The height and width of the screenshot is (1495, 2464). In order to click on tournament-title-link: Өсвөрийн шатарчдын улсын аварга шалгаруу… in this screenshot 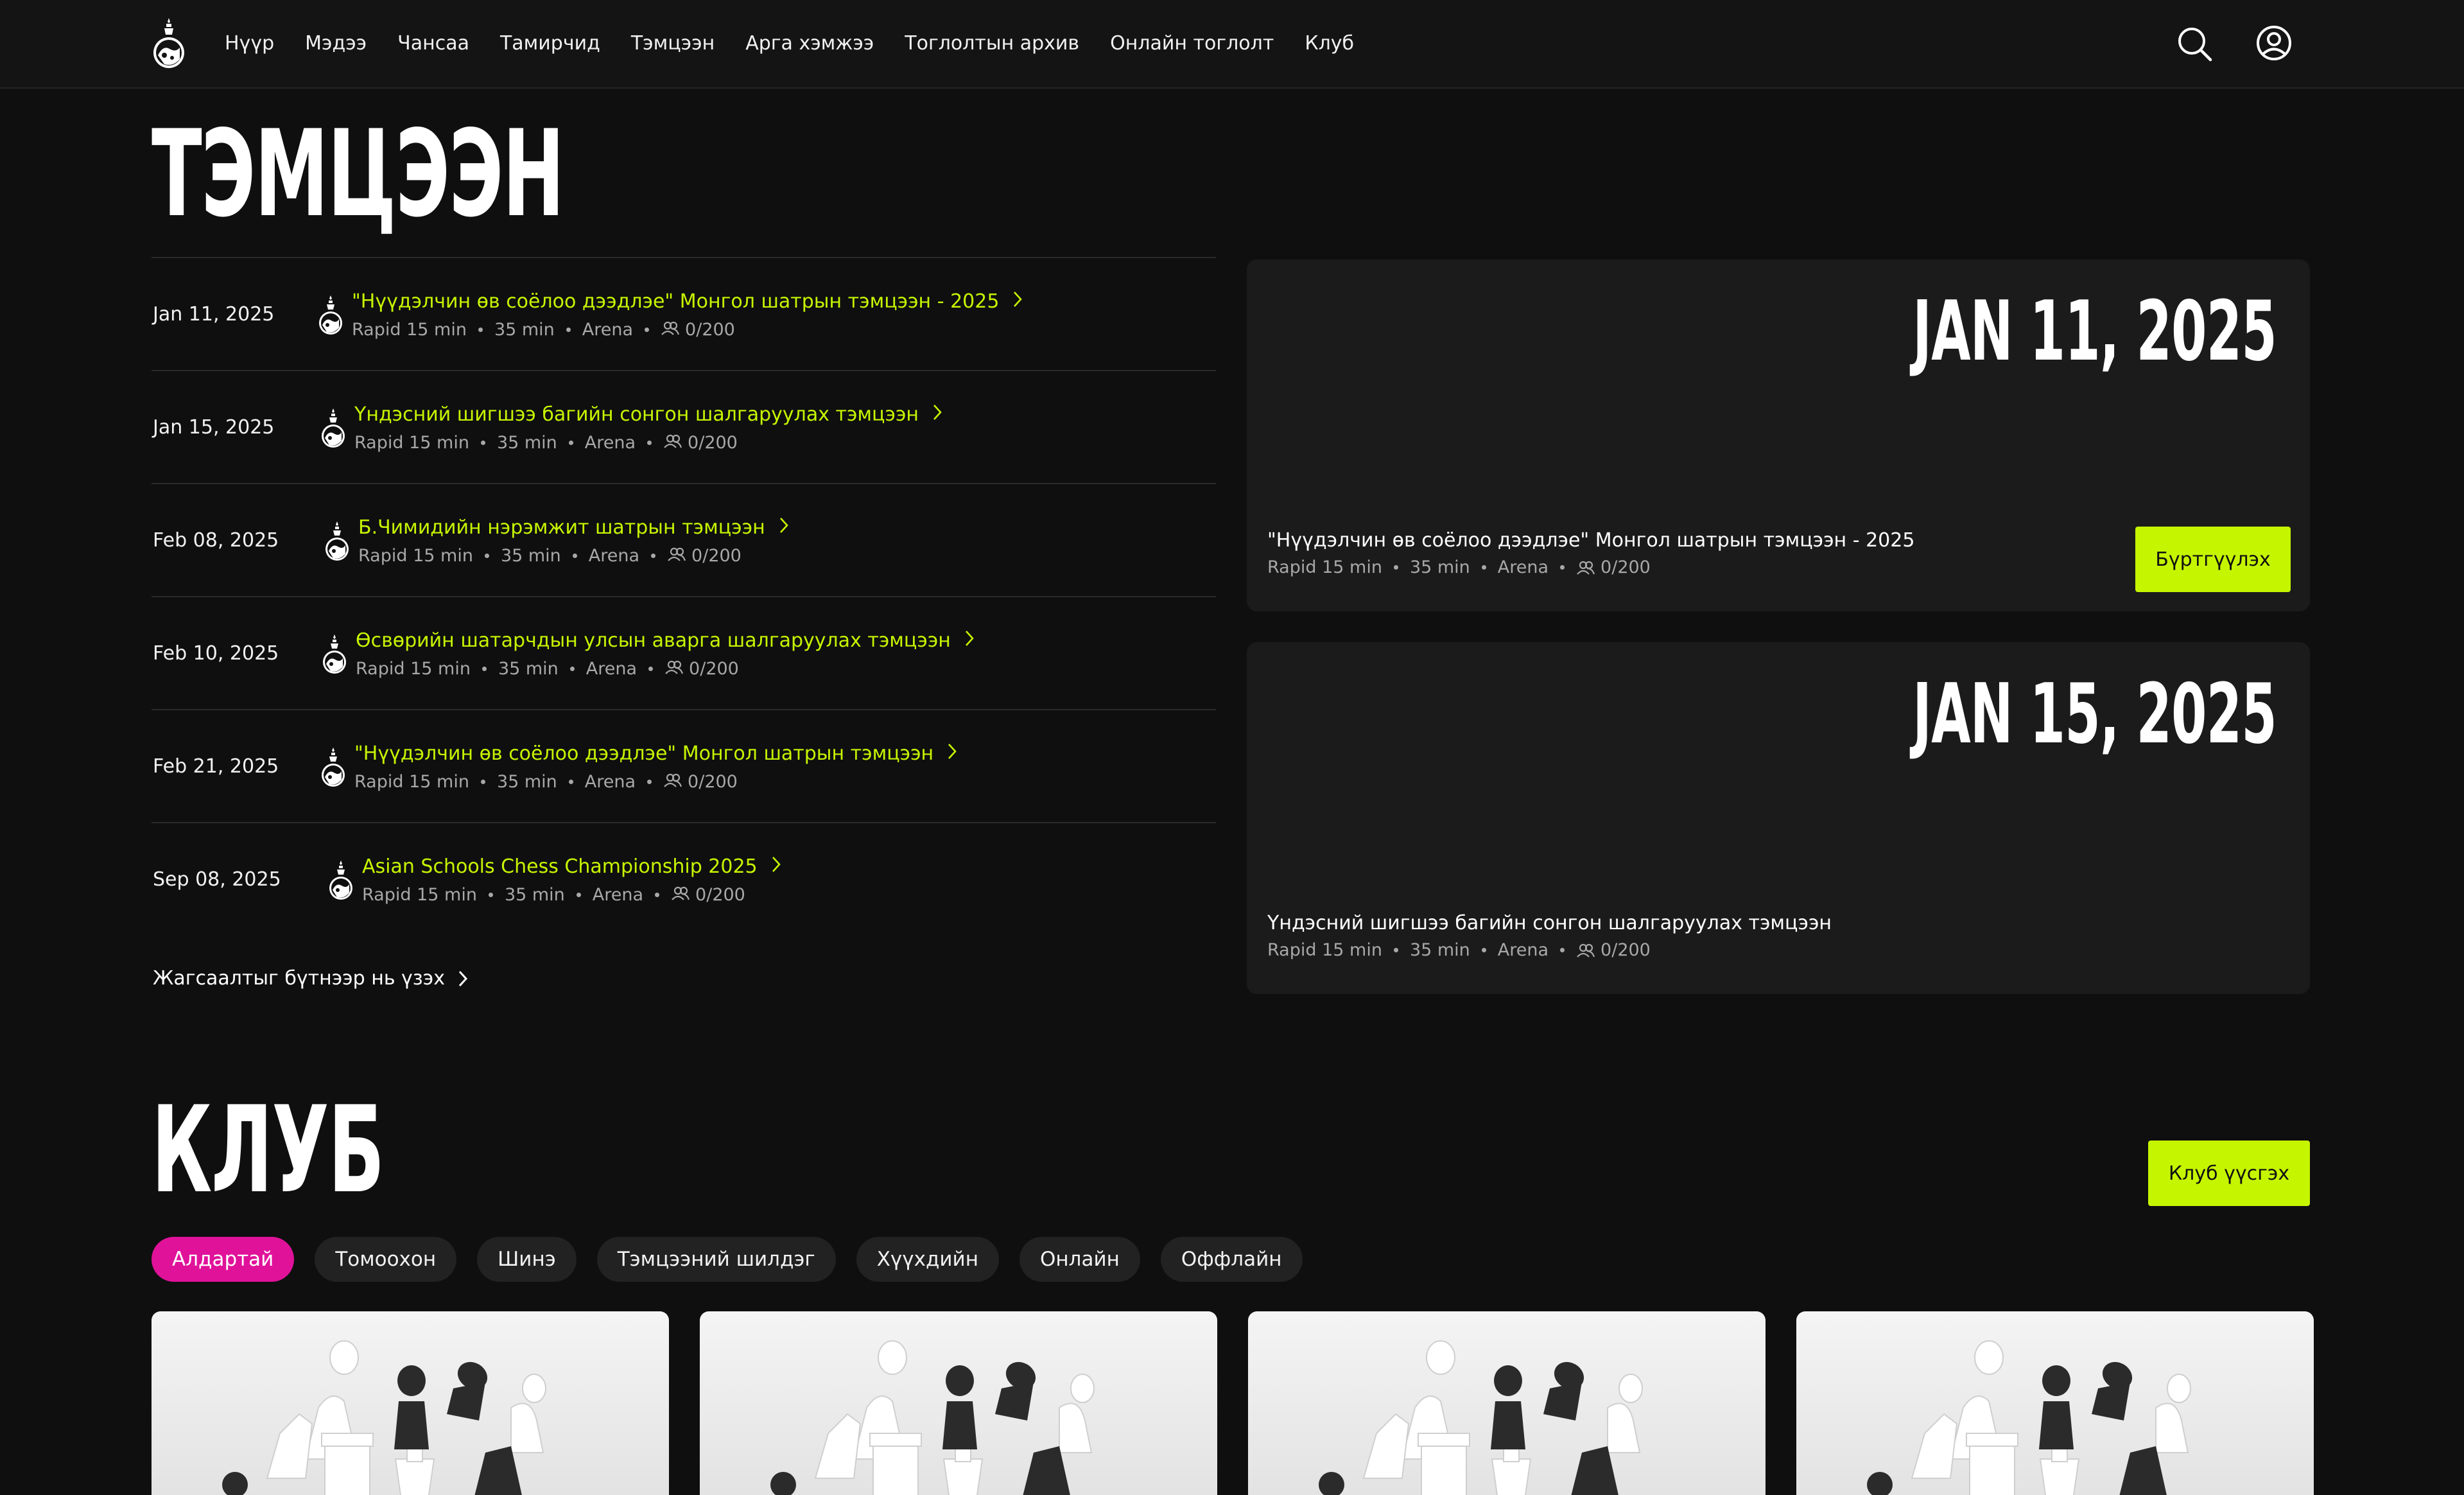, I will do `click(665, 640)`.